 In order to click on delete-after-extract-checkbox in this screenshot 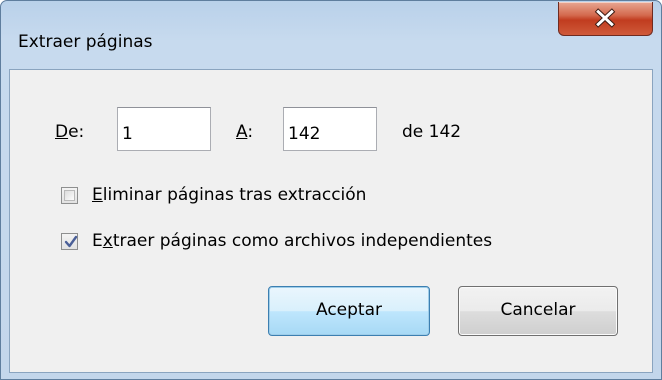, I will do `click(69, 195)`.